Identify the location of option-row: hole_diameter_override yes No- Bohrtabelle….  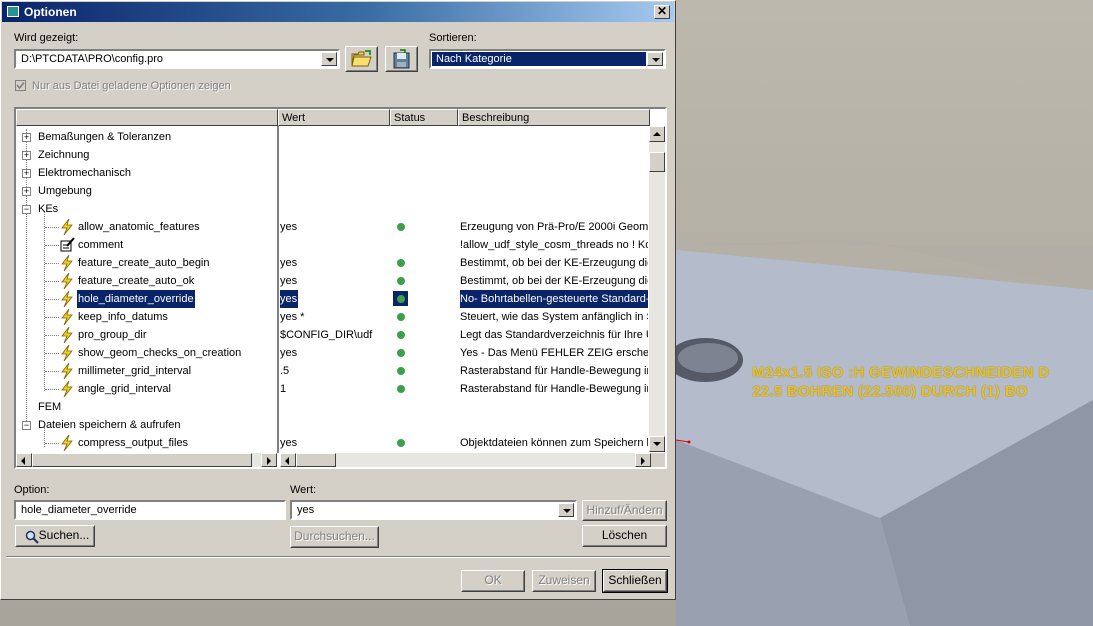
(332, 299).